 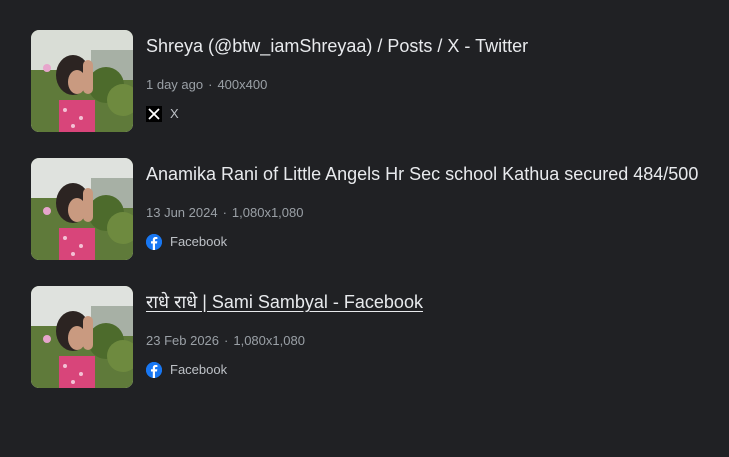 What do you see at coordinates (284, 302) in the screenshot?
I see `result-title-link: राधे राधे | Sami Sambyal - Facebook` at bounding box center [284, 302].